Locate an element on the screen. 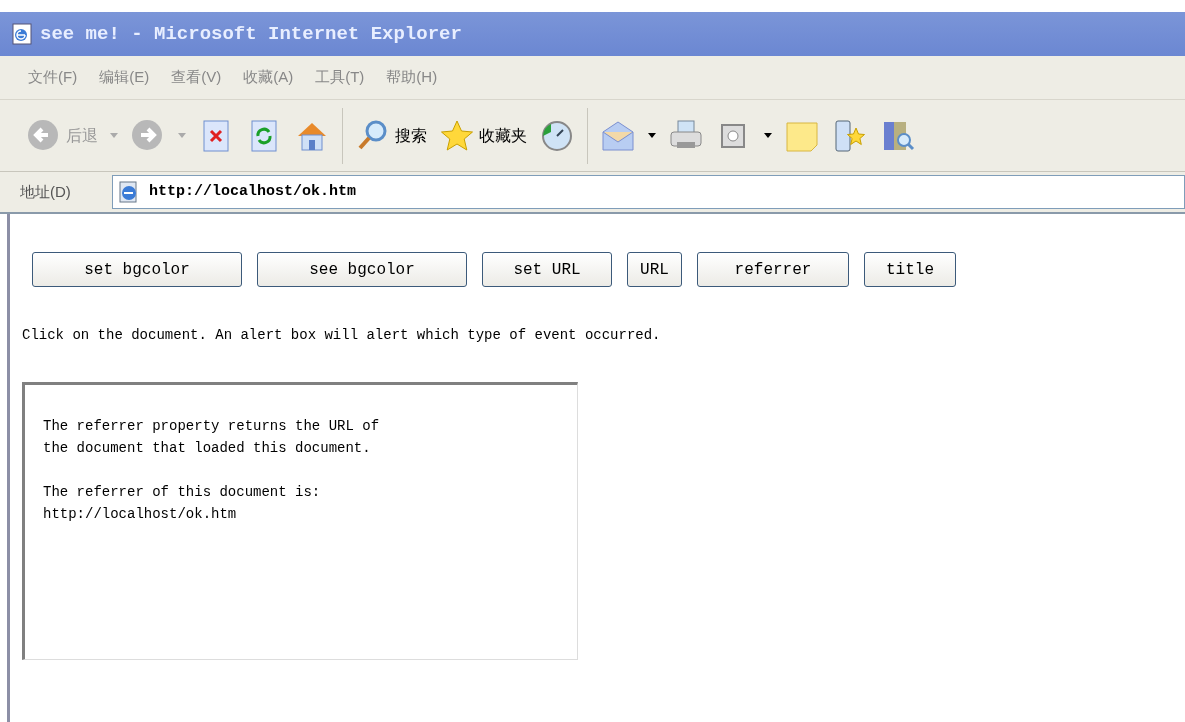 The width and height of the screenshot is (1185, 722). url-text: http://localhost/ok.htm is located at coordinates (253, 191).